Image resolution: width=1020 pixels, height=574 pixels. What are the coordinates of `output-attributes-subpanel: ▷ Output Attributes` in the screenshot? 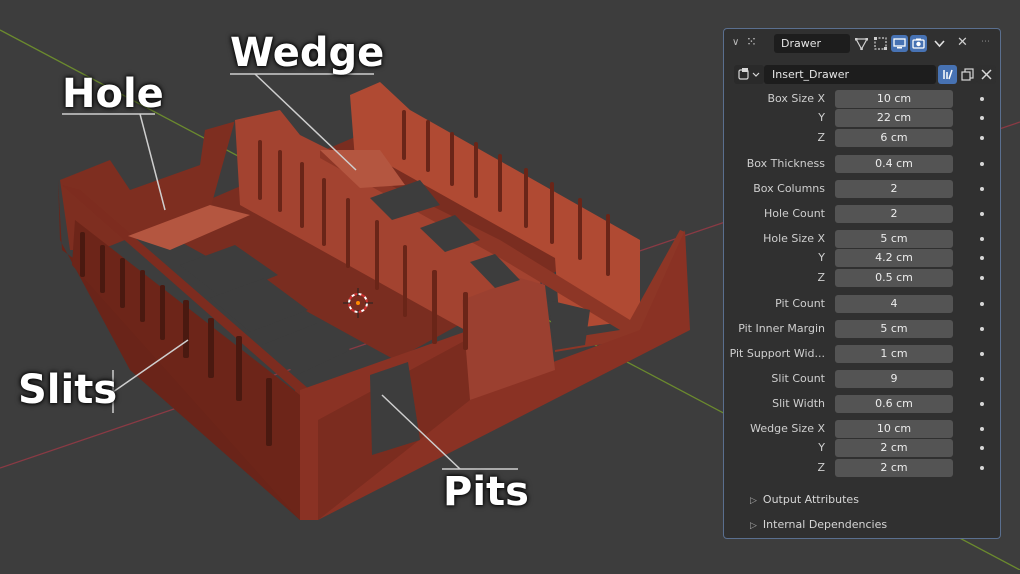 It's located at (804, 500).